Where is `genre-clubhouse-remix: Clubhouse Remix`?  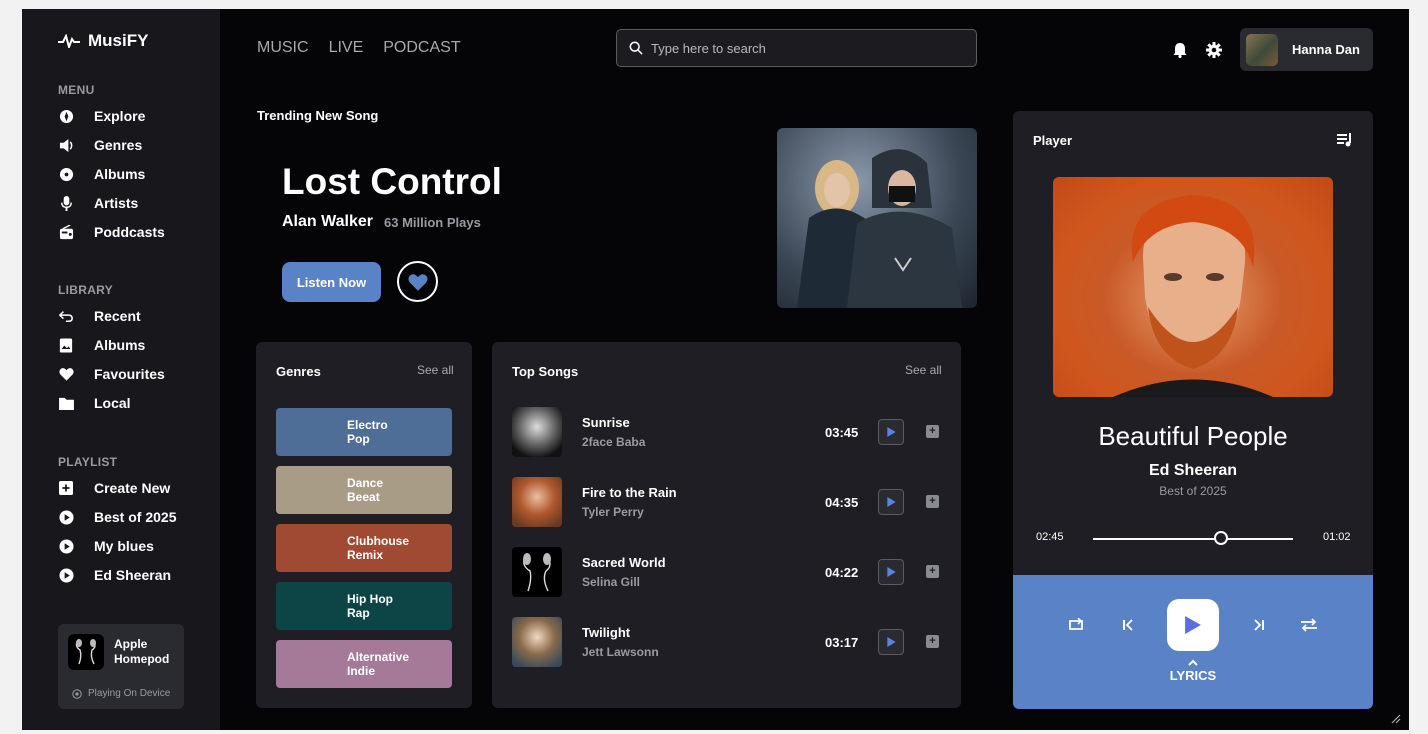
genre-clubhouse-remix: Clubhouse Remix is located at coordinates (364, 548).